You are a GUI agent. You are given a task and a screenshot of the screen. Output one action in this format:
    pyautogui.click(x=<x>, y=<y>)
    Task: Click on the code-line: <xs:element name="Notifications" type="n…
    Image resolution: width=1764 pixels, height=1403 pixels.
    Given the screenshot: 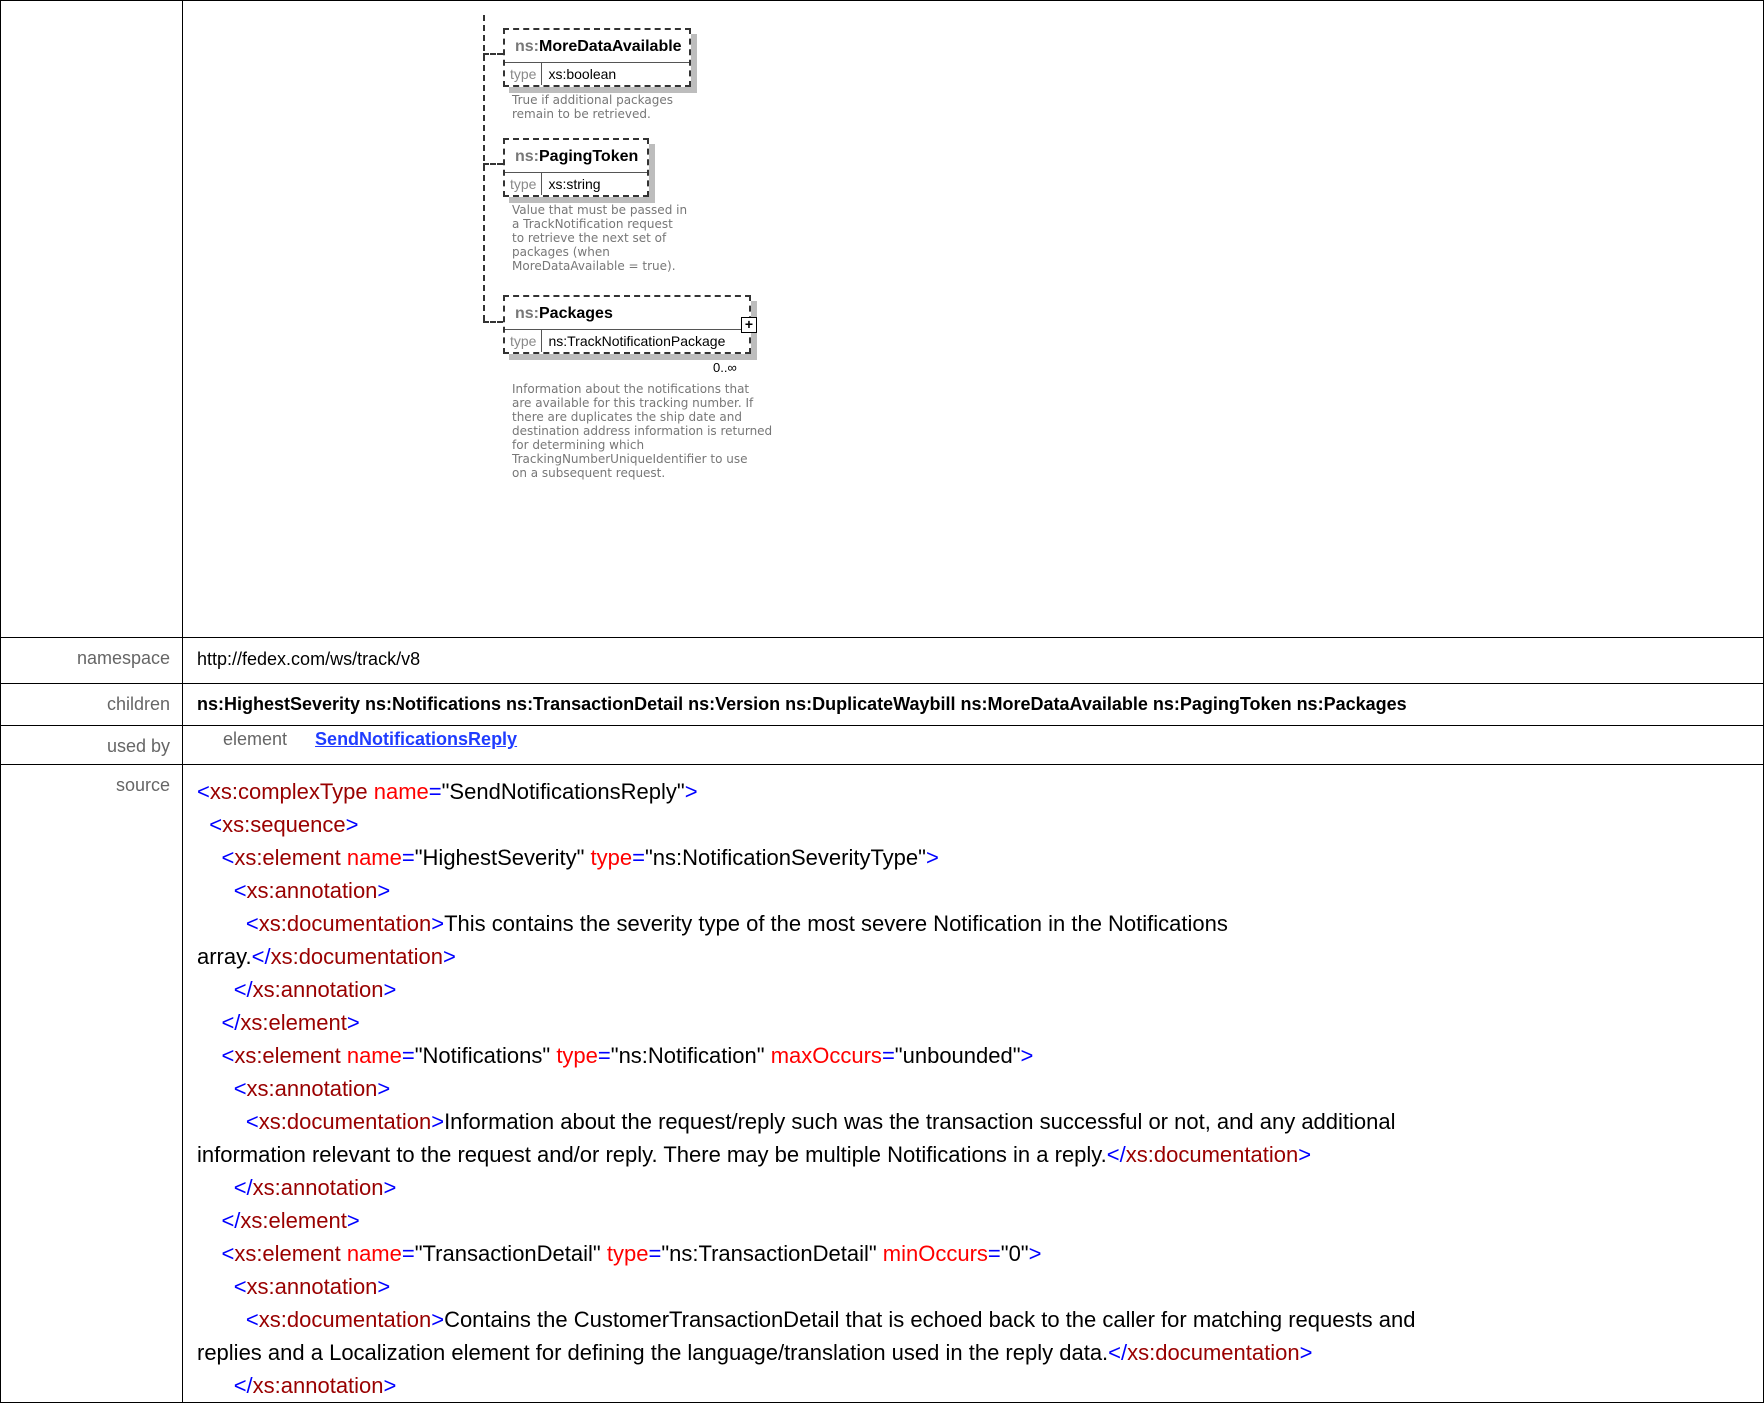 What is the action you would take?
    pyautogui.click(x=627, y=1055)
    